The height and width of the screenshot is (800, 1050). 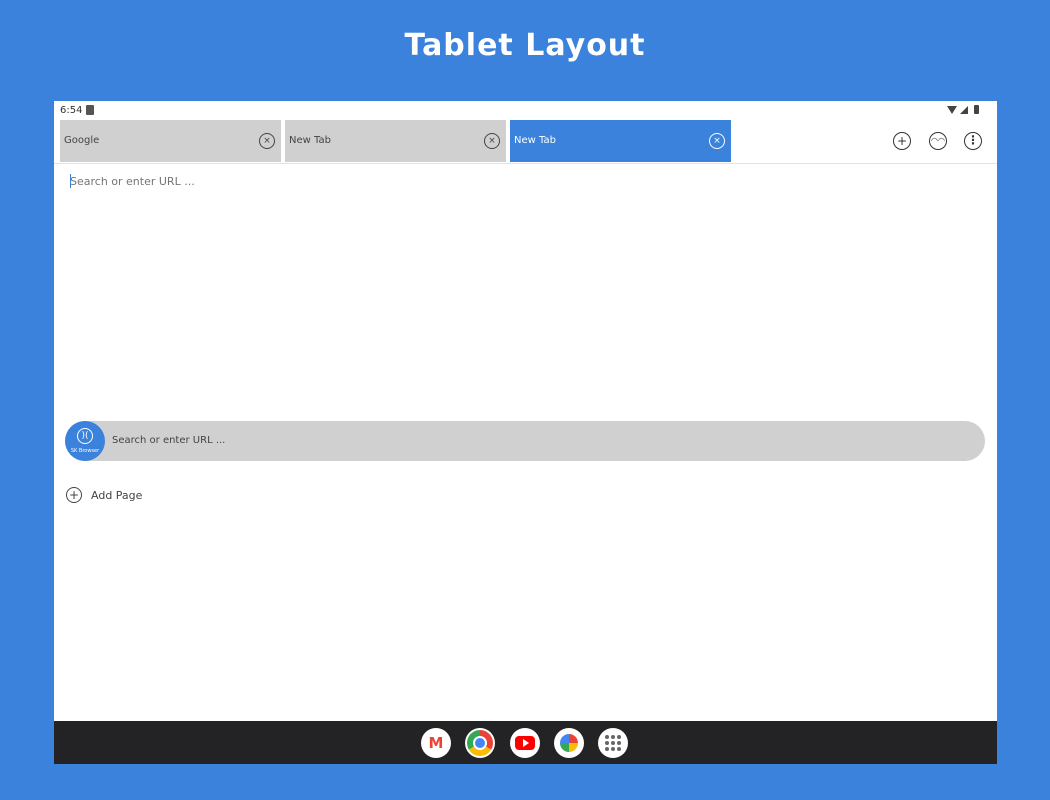 I want to click on status-time: 6:54, so click(x=71, y=110).